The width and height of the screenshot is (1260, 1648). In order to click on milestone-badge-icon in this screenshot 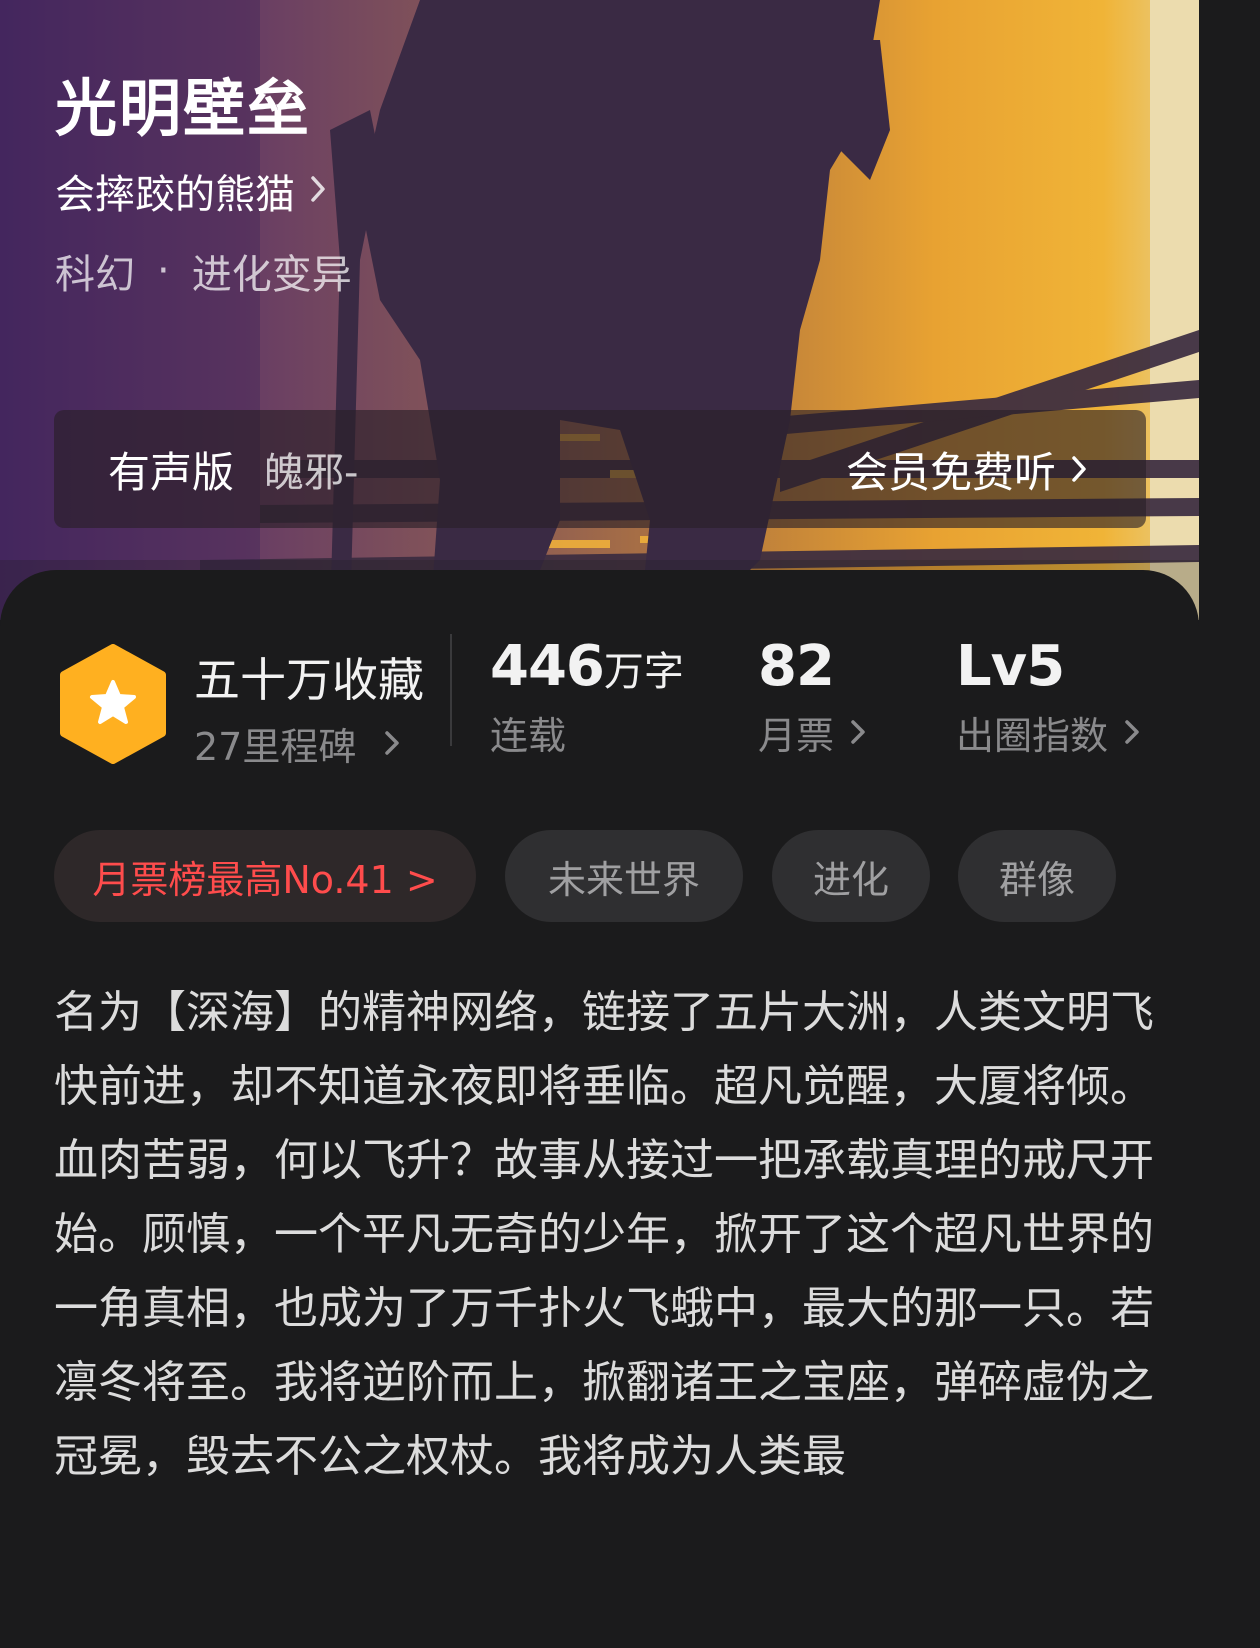, I will do `click(113, 706)`.